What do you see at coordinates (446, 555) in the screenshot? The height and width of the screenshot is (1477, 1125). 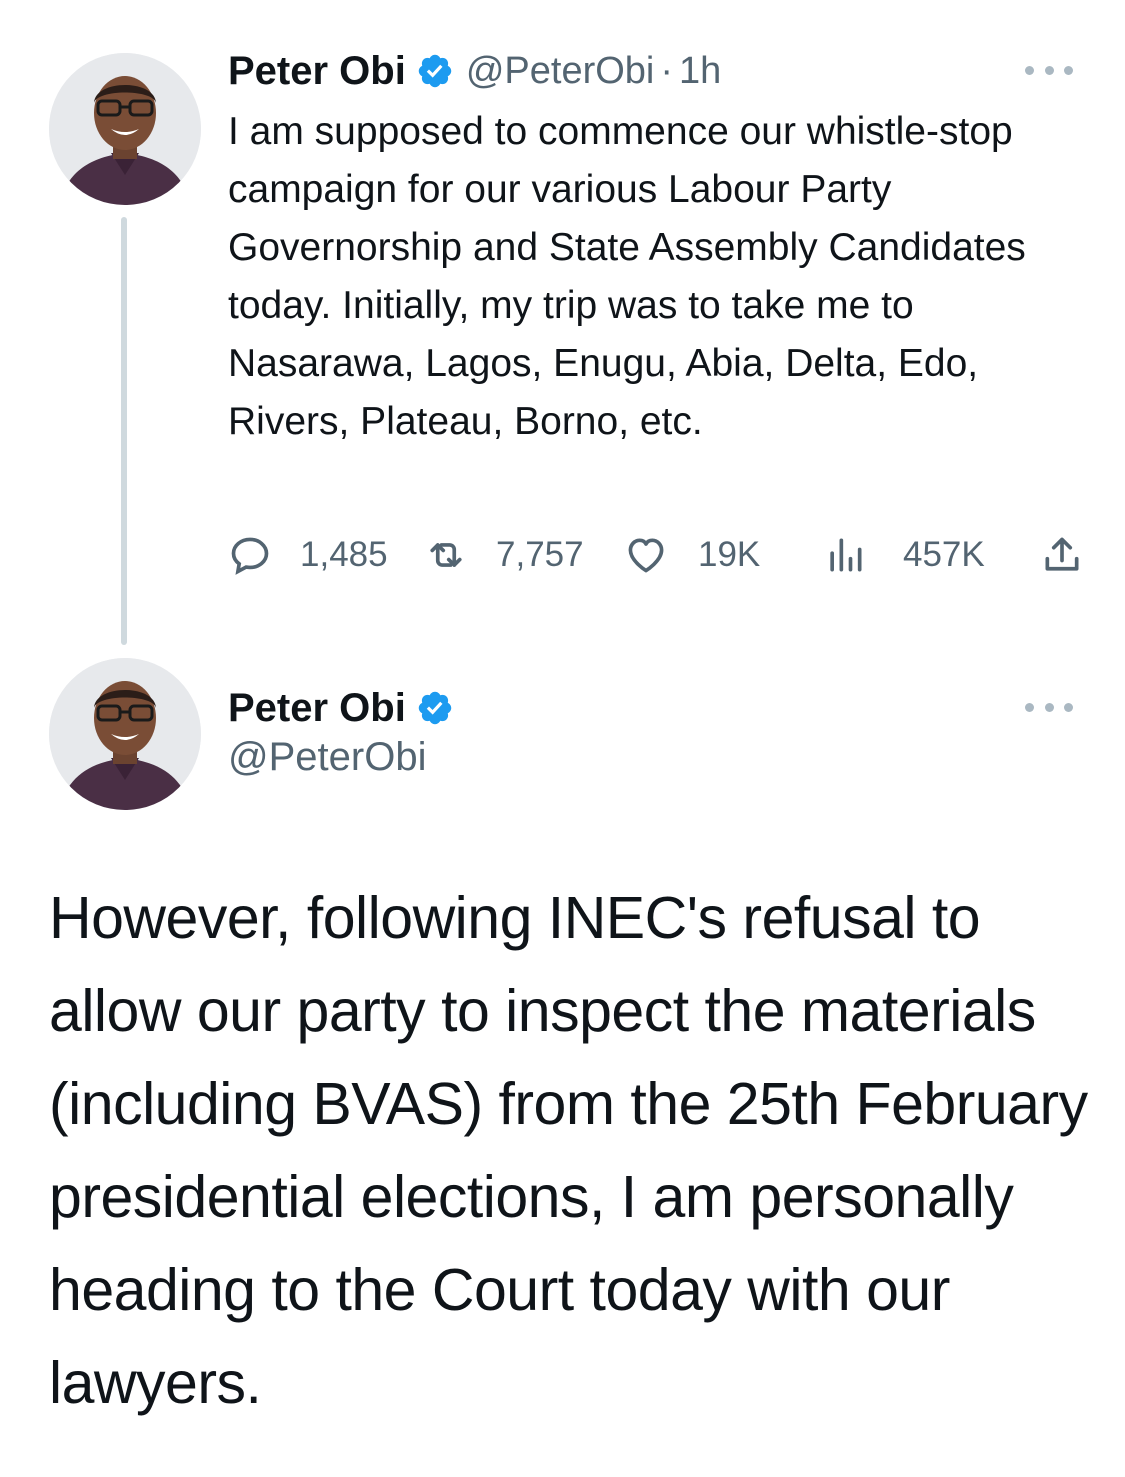 I see `retweet-icon` at bounding box center [446, 555].